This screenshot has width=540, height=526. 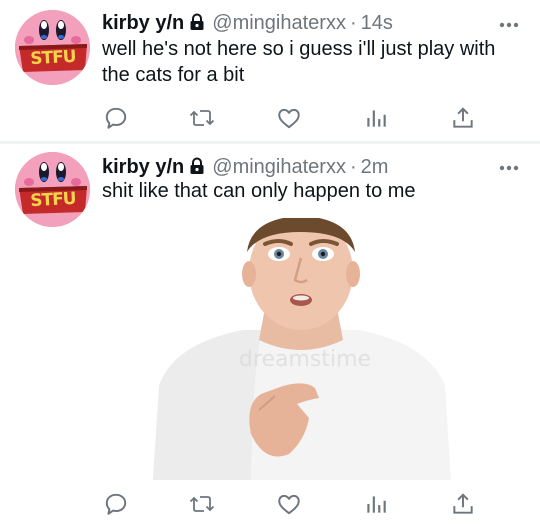 What do you see at coordinates (202, 504) in the screenshot?
I see `retweet-icon` at bounding box center [202, 504].